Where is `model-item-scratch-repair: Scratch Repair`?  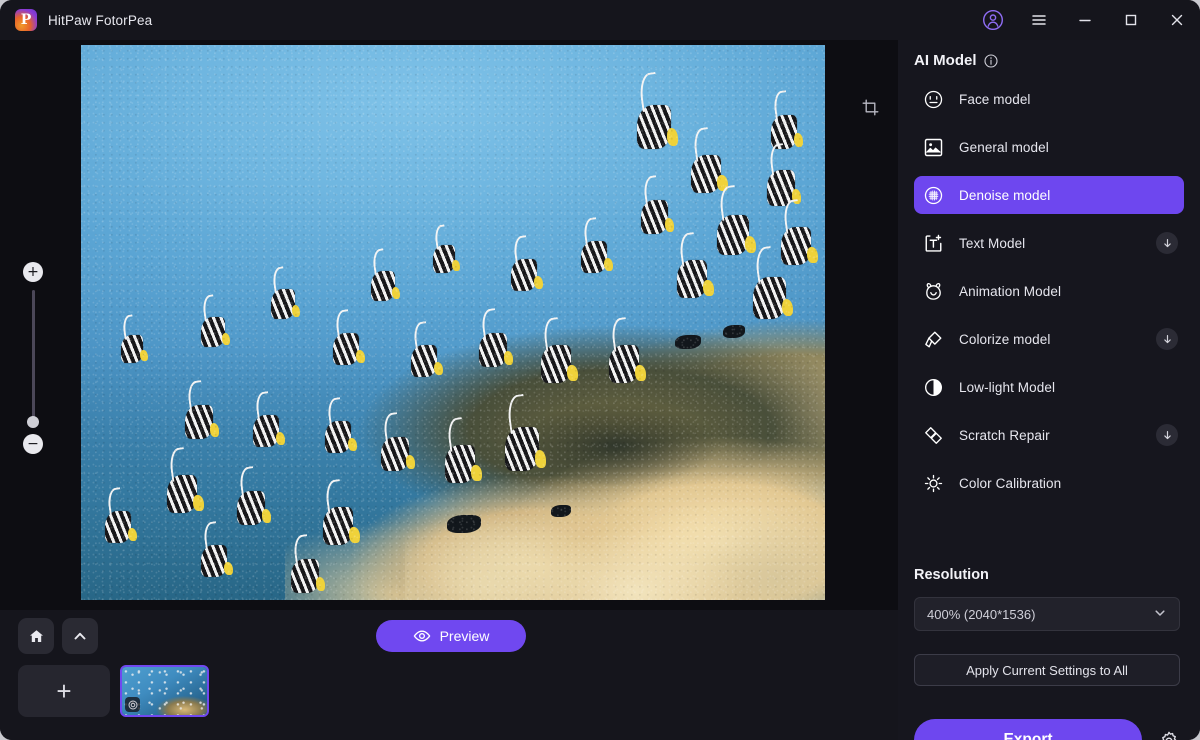
model-item-scratch-repair: Scratch Repair is located at coordinates (1049, 435).